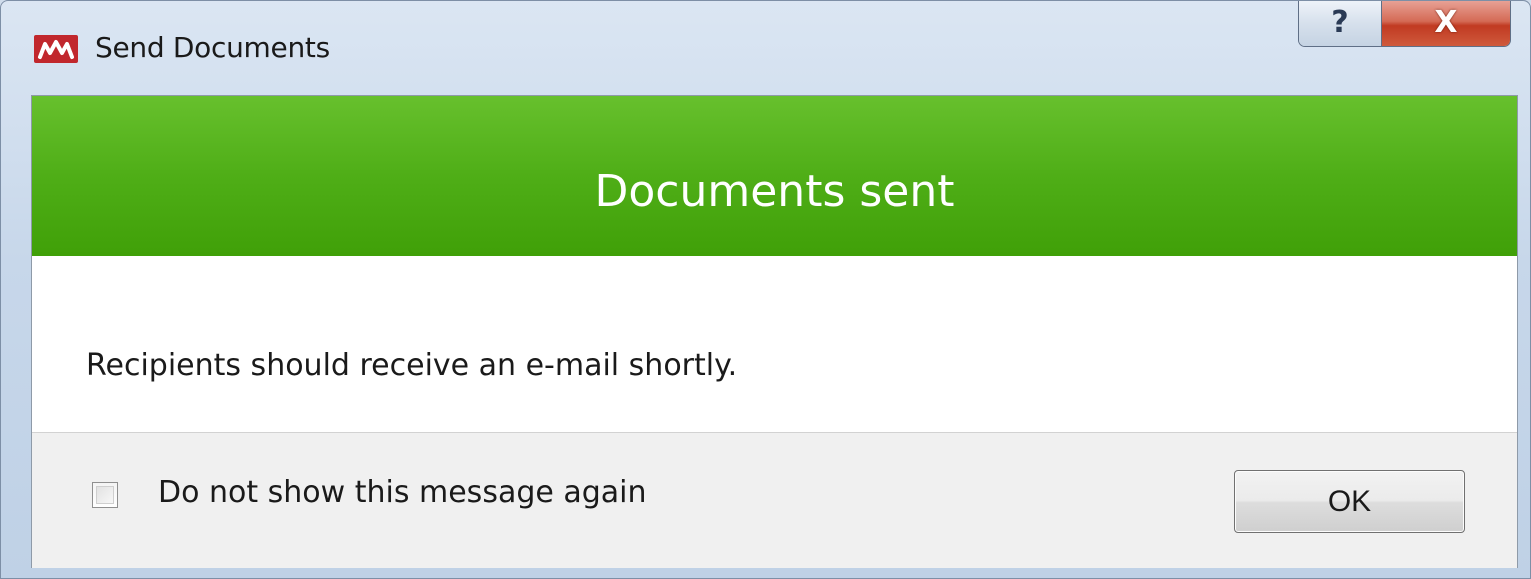  I want to click on app-logo-icon, so click(56, 49).